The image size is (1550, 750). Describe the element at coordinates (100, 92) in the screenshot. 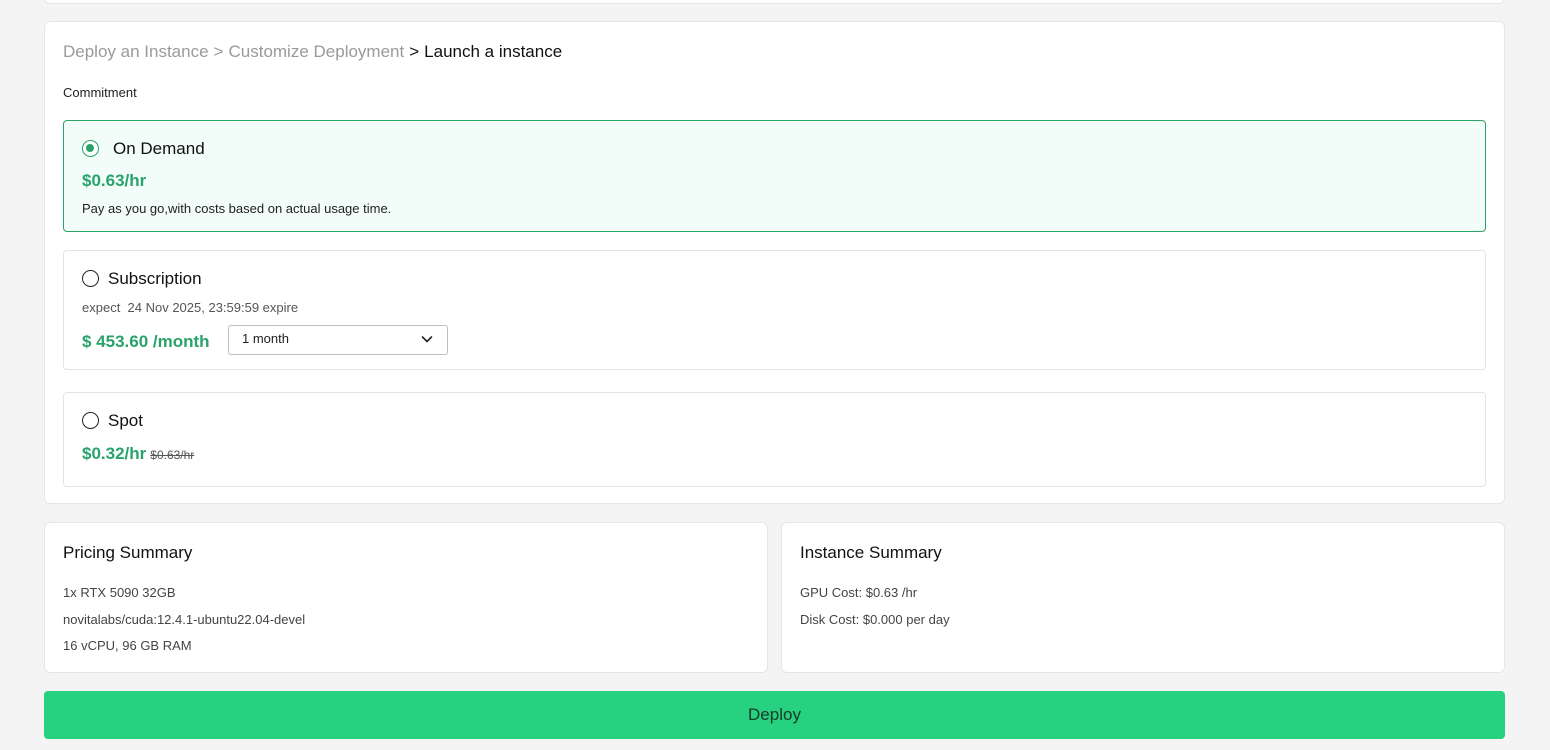

I see `commitment-label: Commitment` at that location.